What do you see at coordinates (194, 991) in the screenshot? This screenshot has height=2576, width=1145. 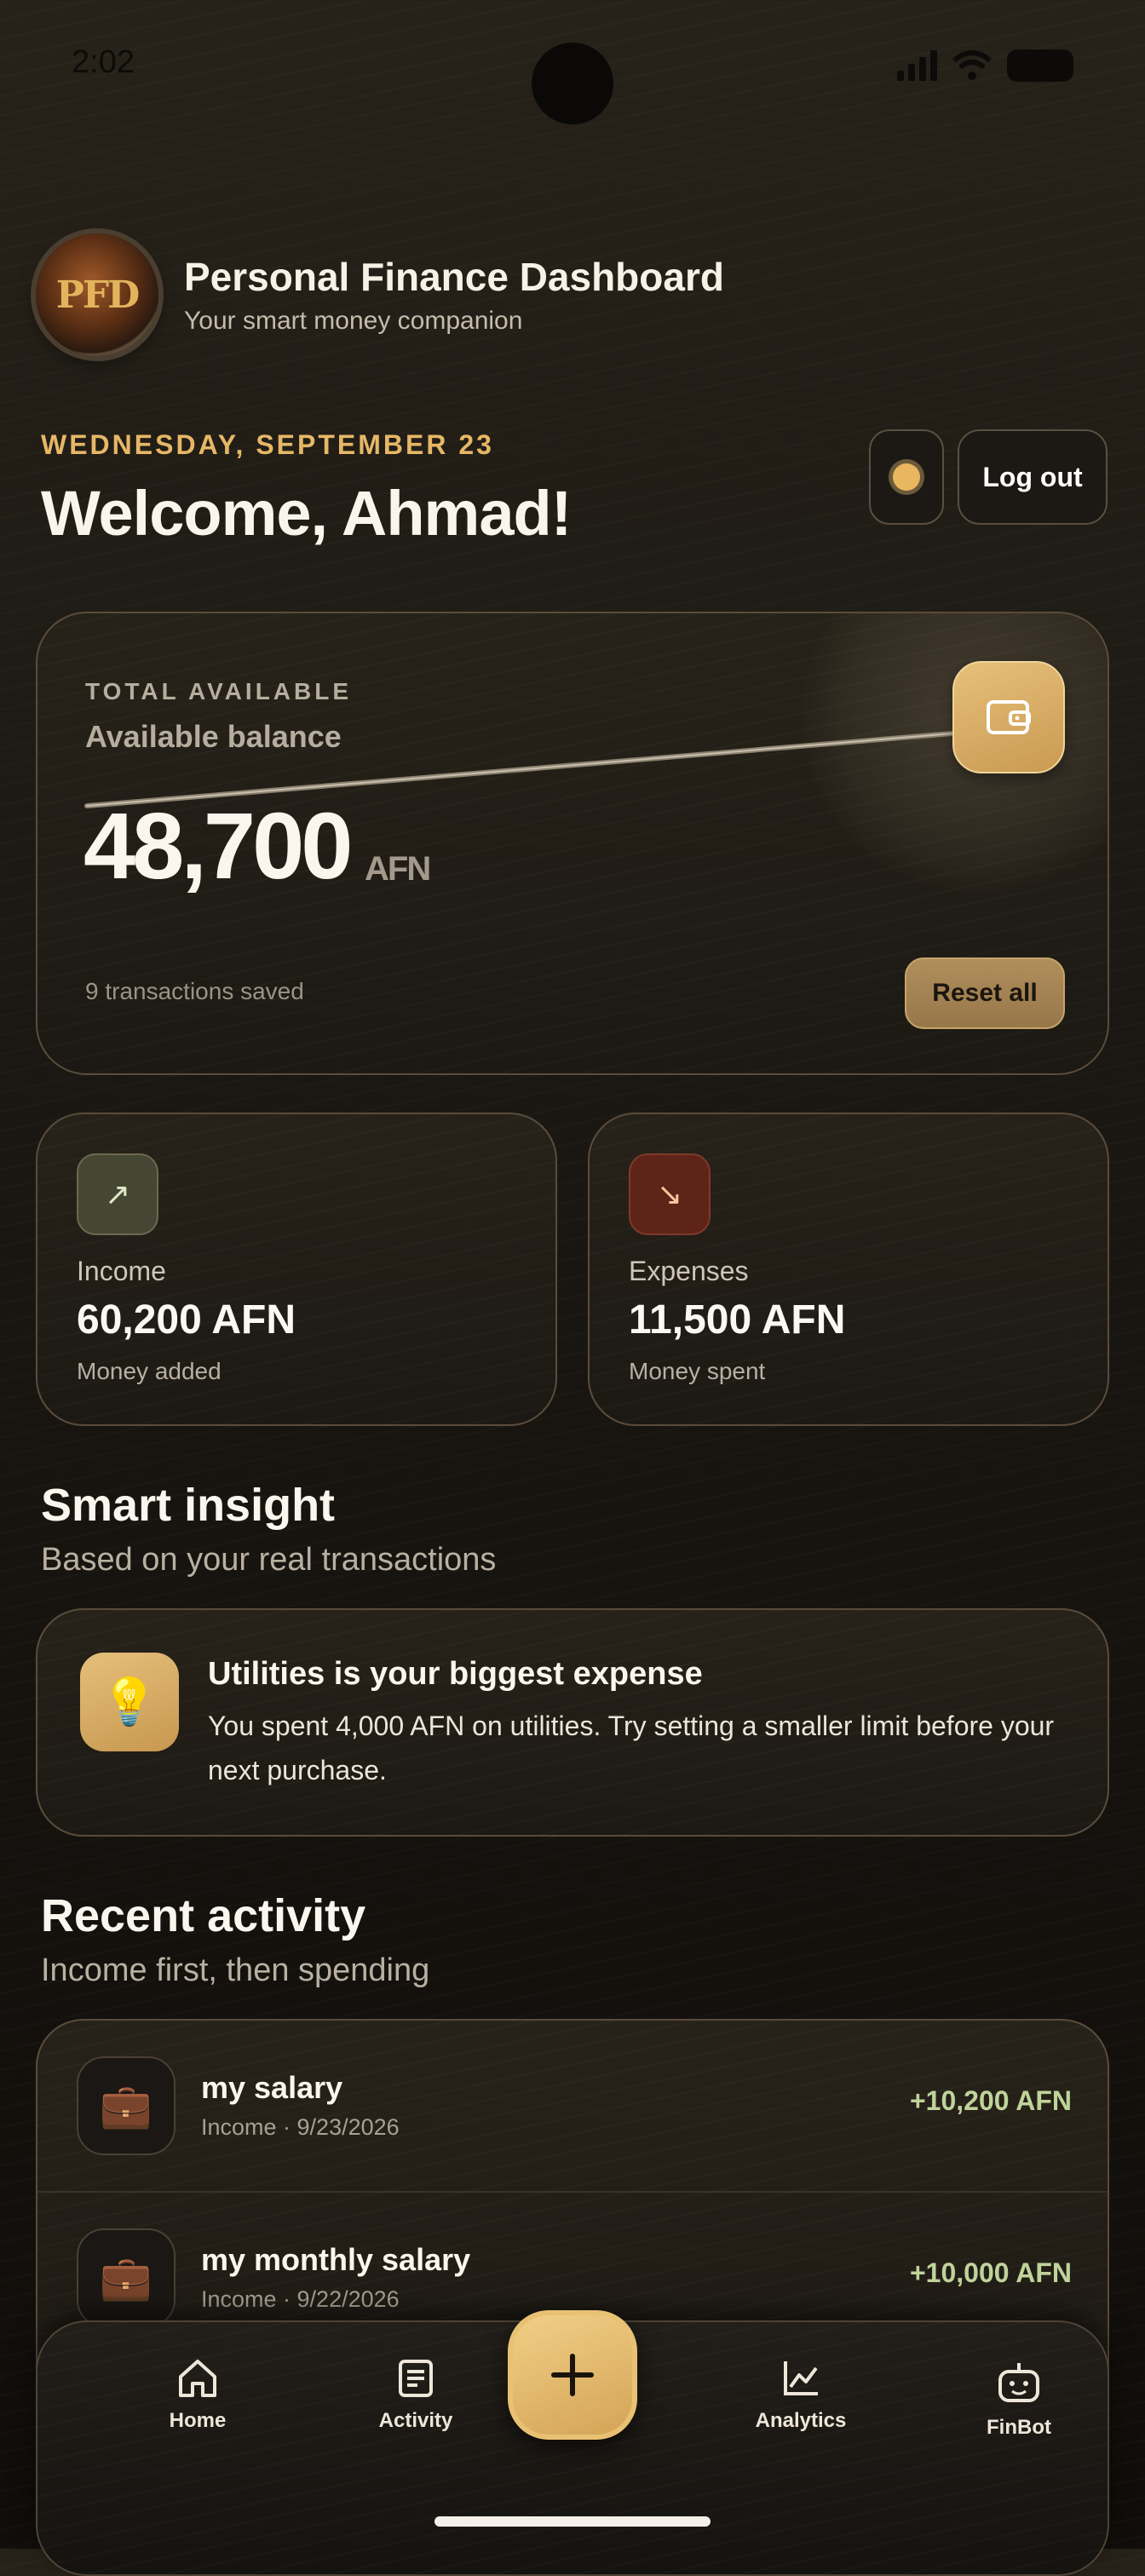 I see `transactions-count: 9 transactions saved` at bounding box center [194, 991].